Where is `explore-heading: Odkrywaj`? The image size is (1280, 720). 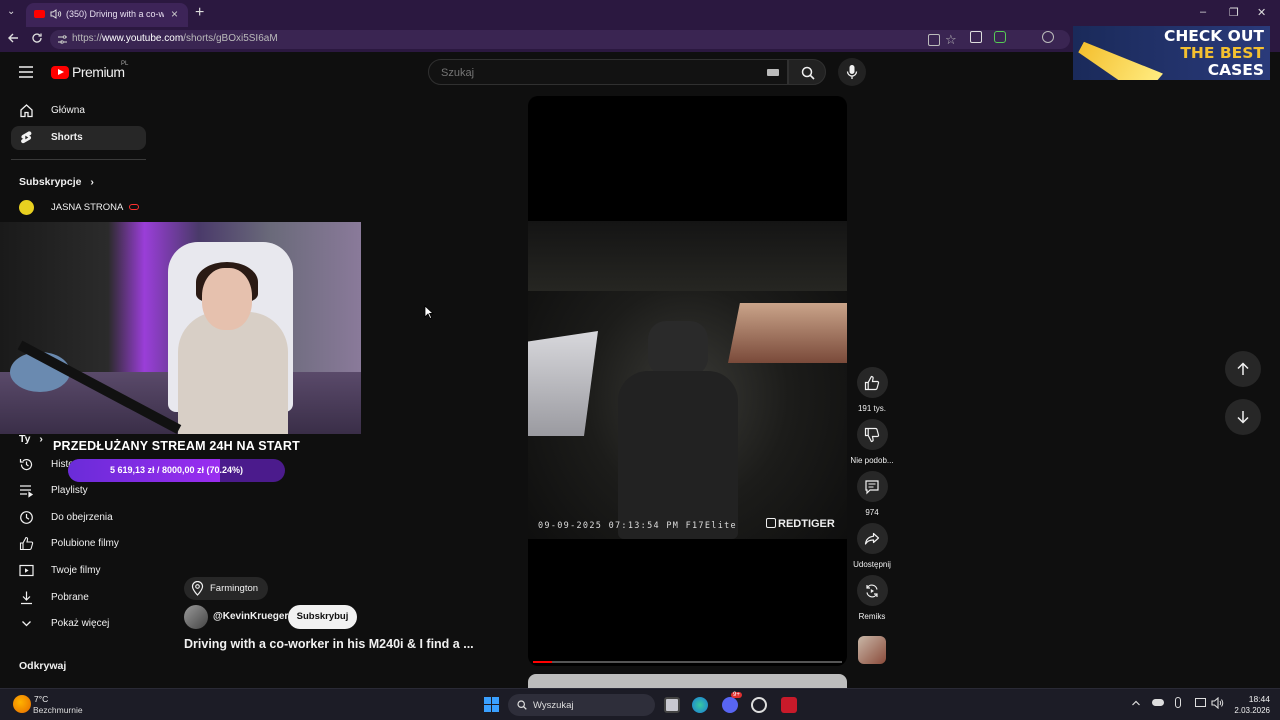
explore-heading: Odkrywaj is located at coordinates (43, 666).